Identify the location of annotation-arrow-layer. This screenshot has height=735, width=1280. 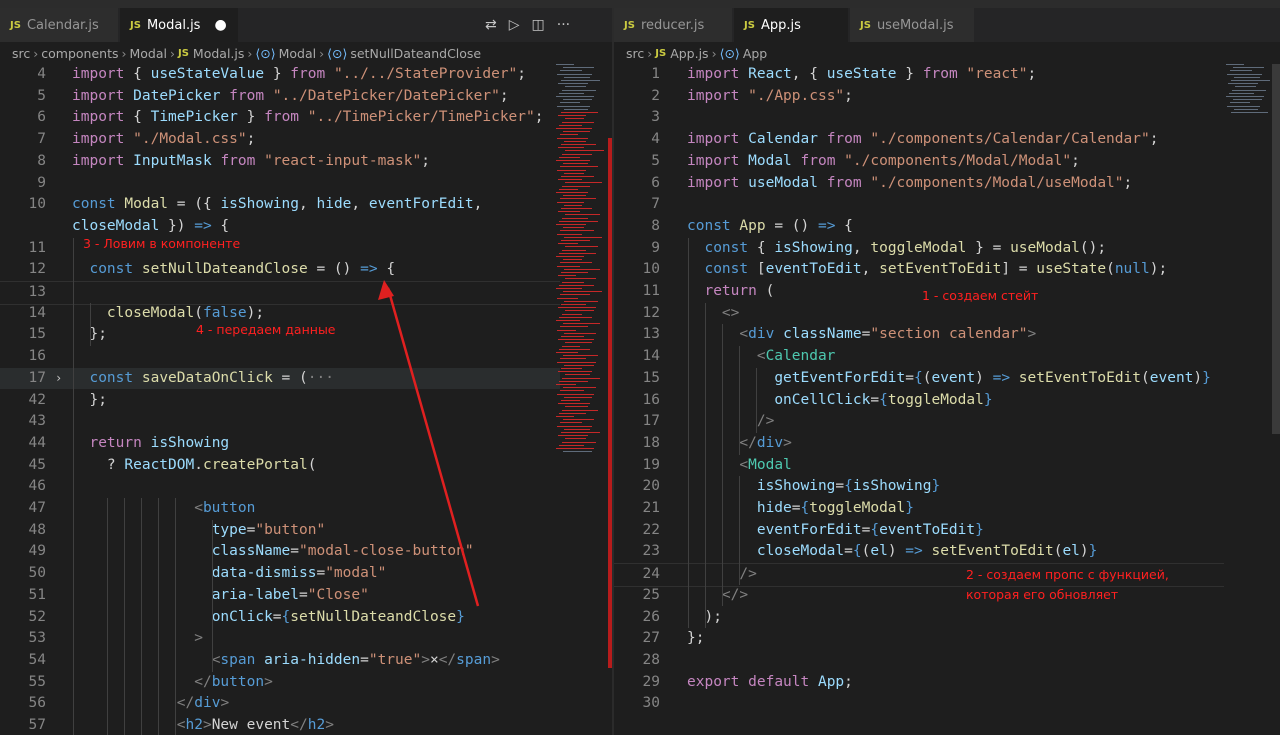
(429, 443).